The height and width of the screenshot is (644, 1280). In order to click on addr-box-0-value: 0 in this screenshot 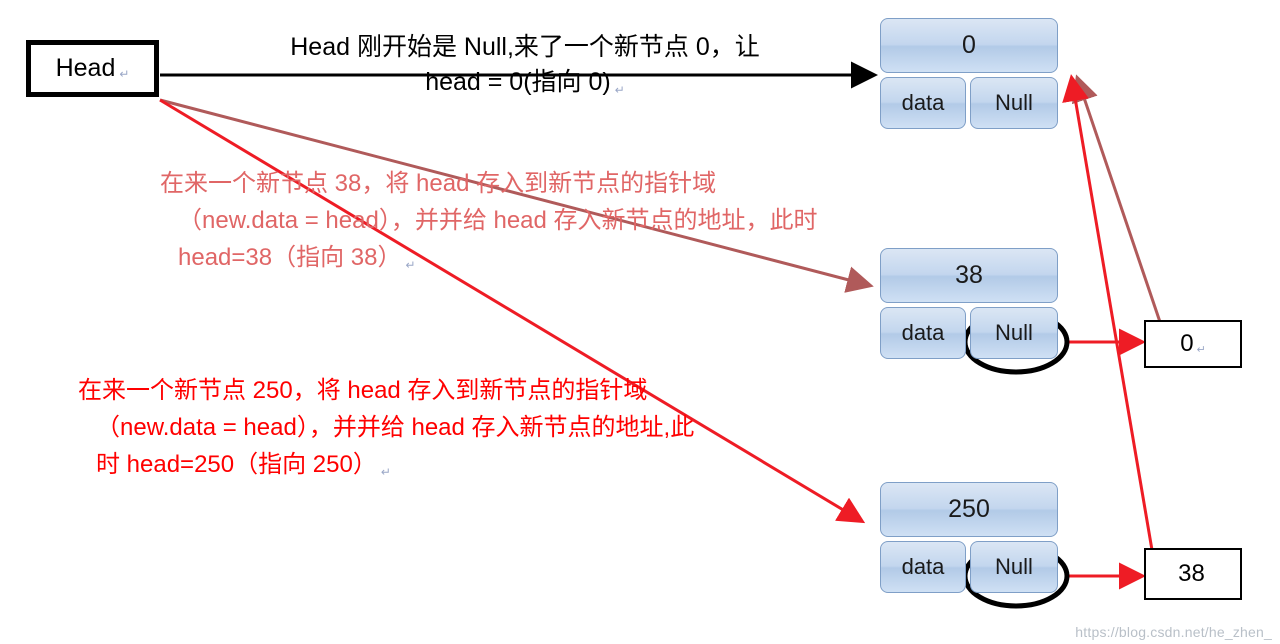, I will do `click(1187, 343)`.